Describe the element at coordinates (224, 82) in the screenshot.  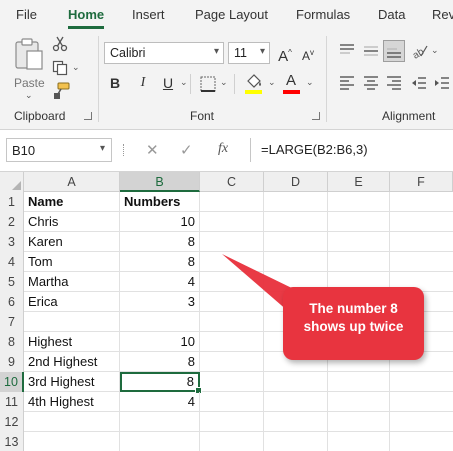
I see `borders-chevron-icon: ⌄` at that location.